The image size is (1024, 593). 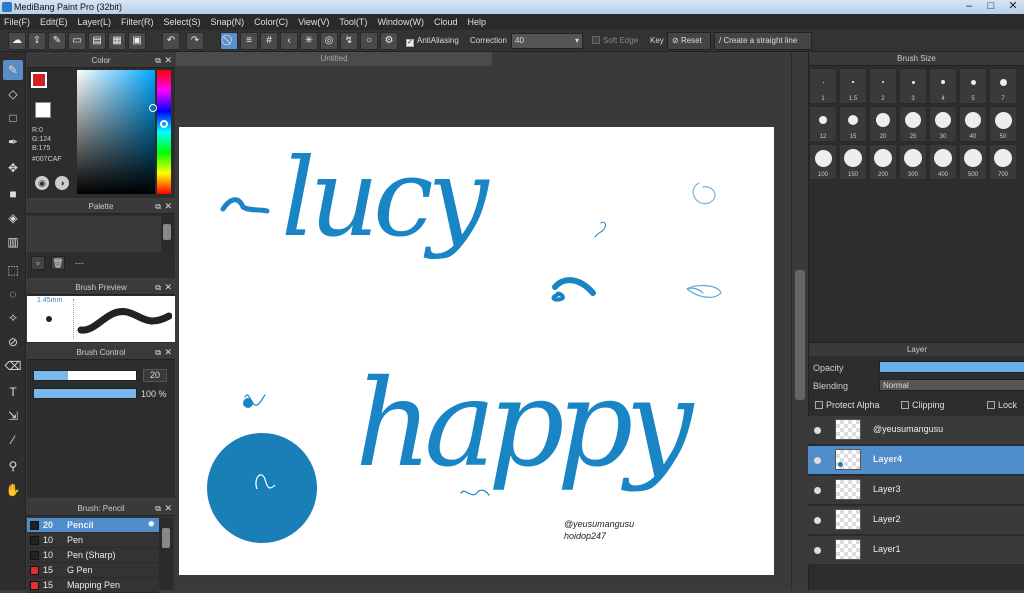 I want to click on brush-size-preset: 7, so click(x=1003, y=86).